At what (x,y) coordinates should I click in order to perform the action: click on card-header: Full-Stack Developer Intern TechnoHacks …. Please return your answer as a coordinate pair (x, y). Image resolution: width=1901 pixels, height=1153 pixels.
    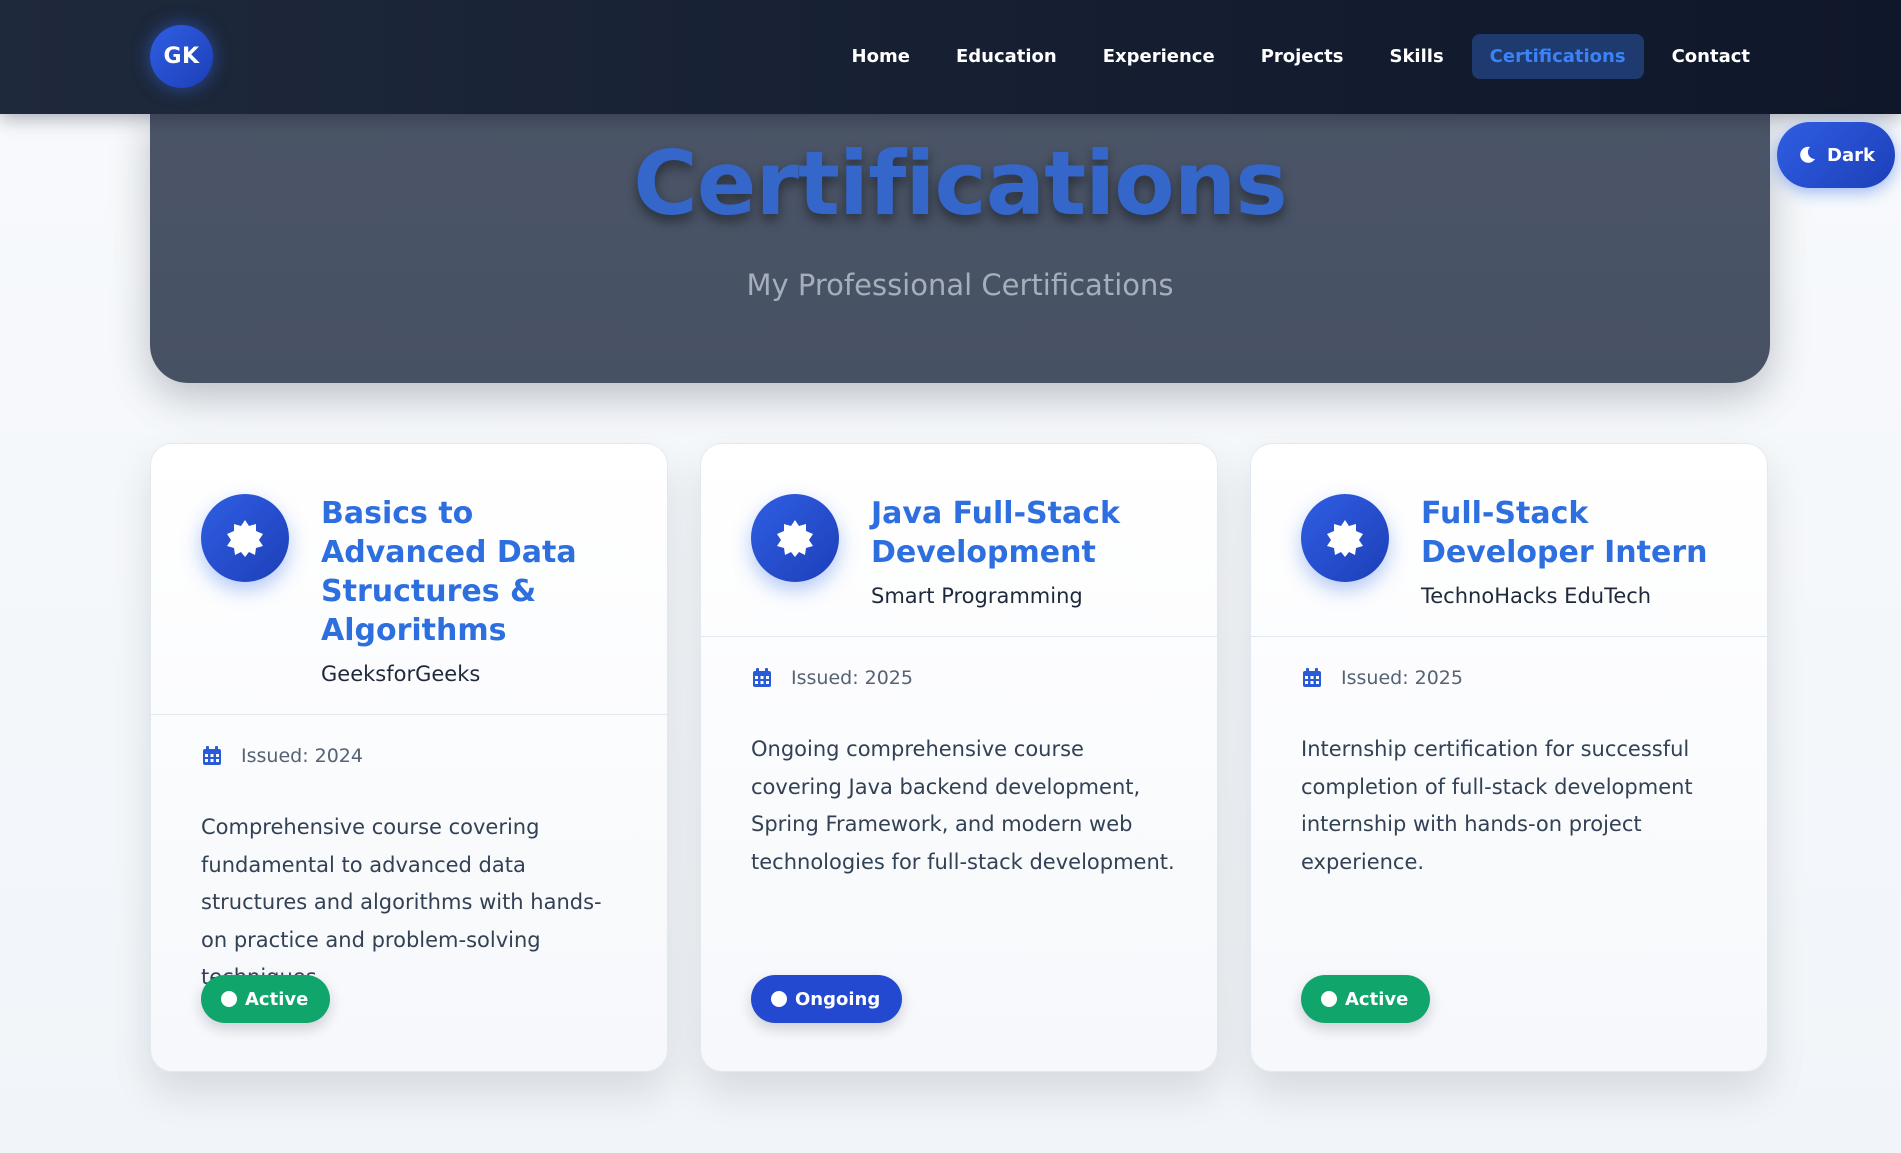
    Looking at the image, I should click on (1509, 540).